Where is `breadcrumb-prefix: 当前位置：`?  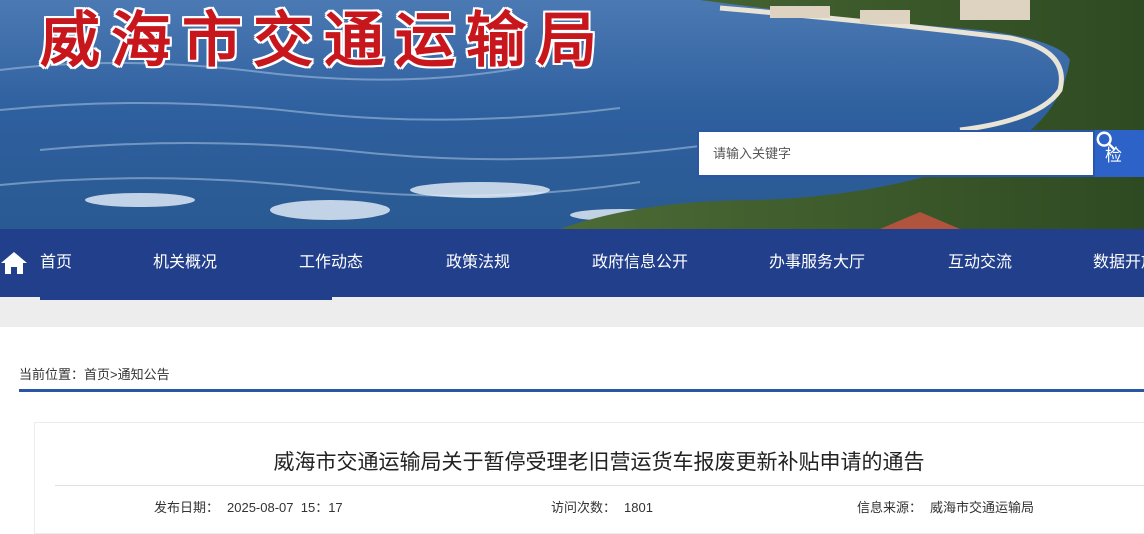 breadcrumb-prefix: 当前位置： is located at coordinates (52, 374).